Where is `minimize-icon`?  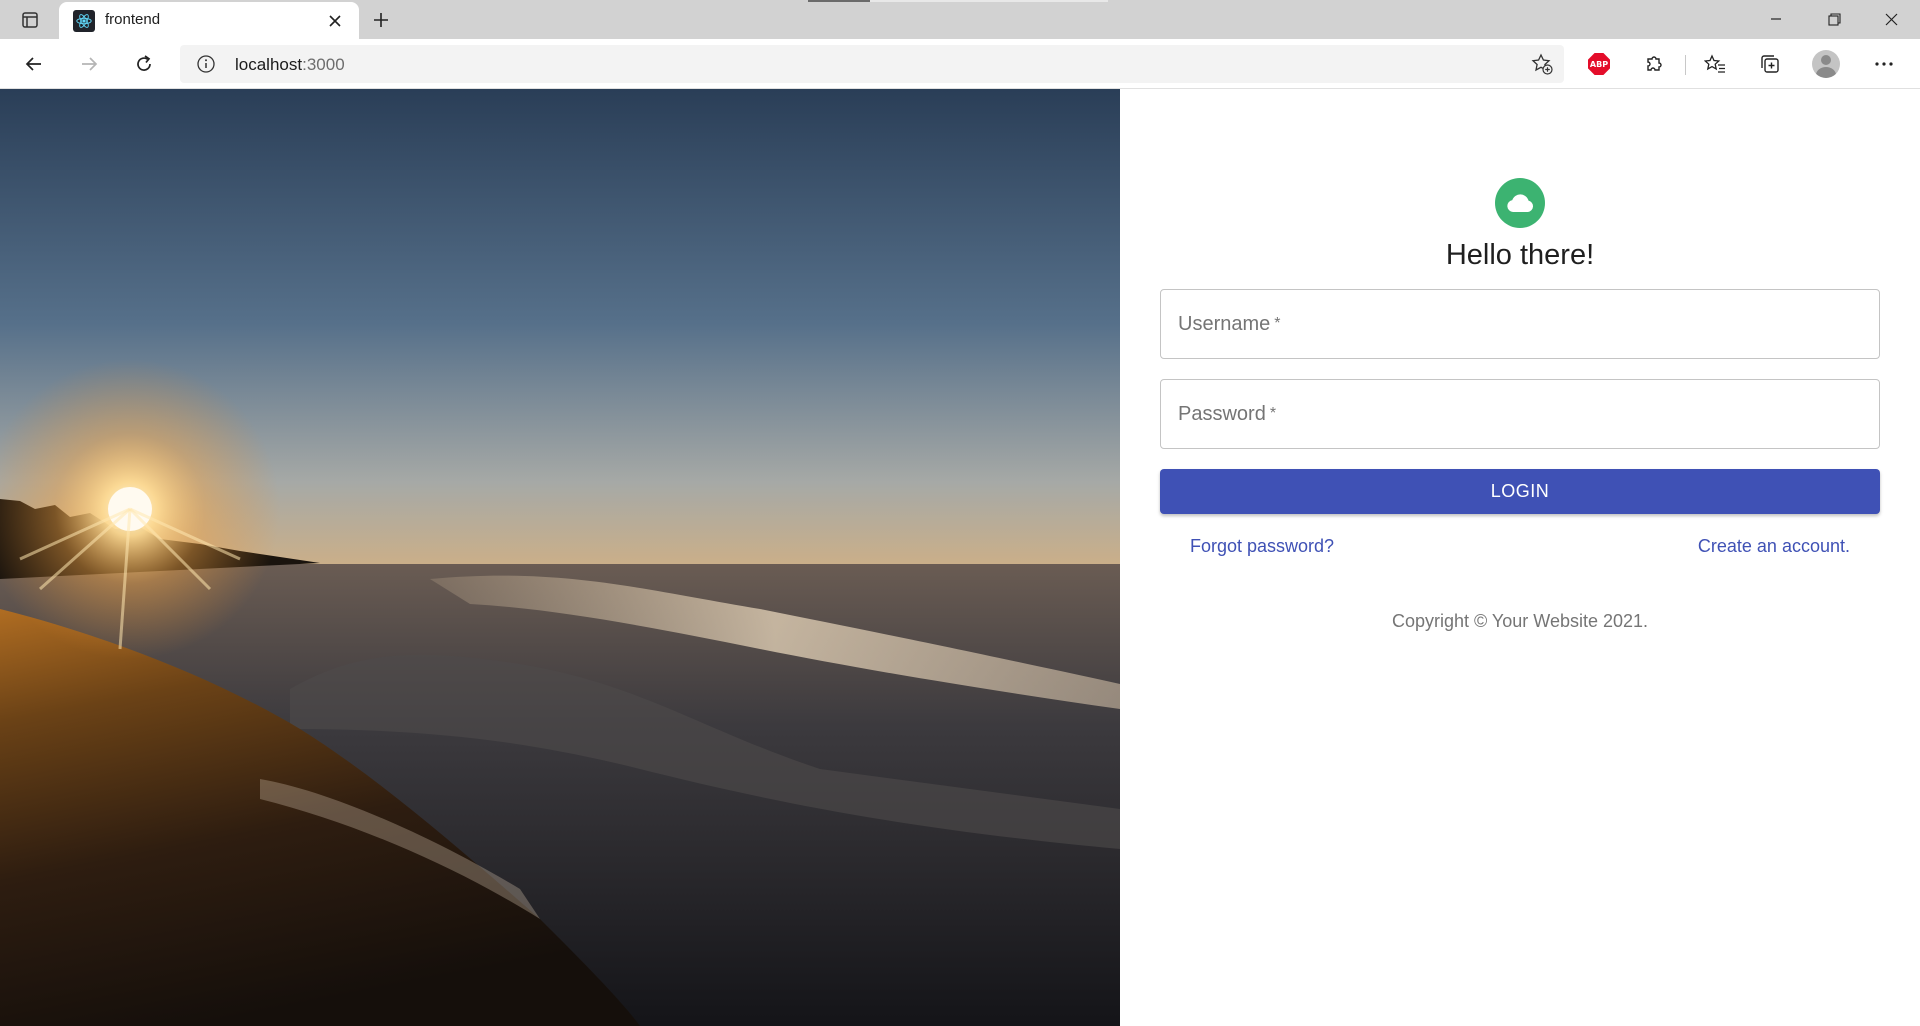 minimize-icon is located at coordinates (1776, 19).